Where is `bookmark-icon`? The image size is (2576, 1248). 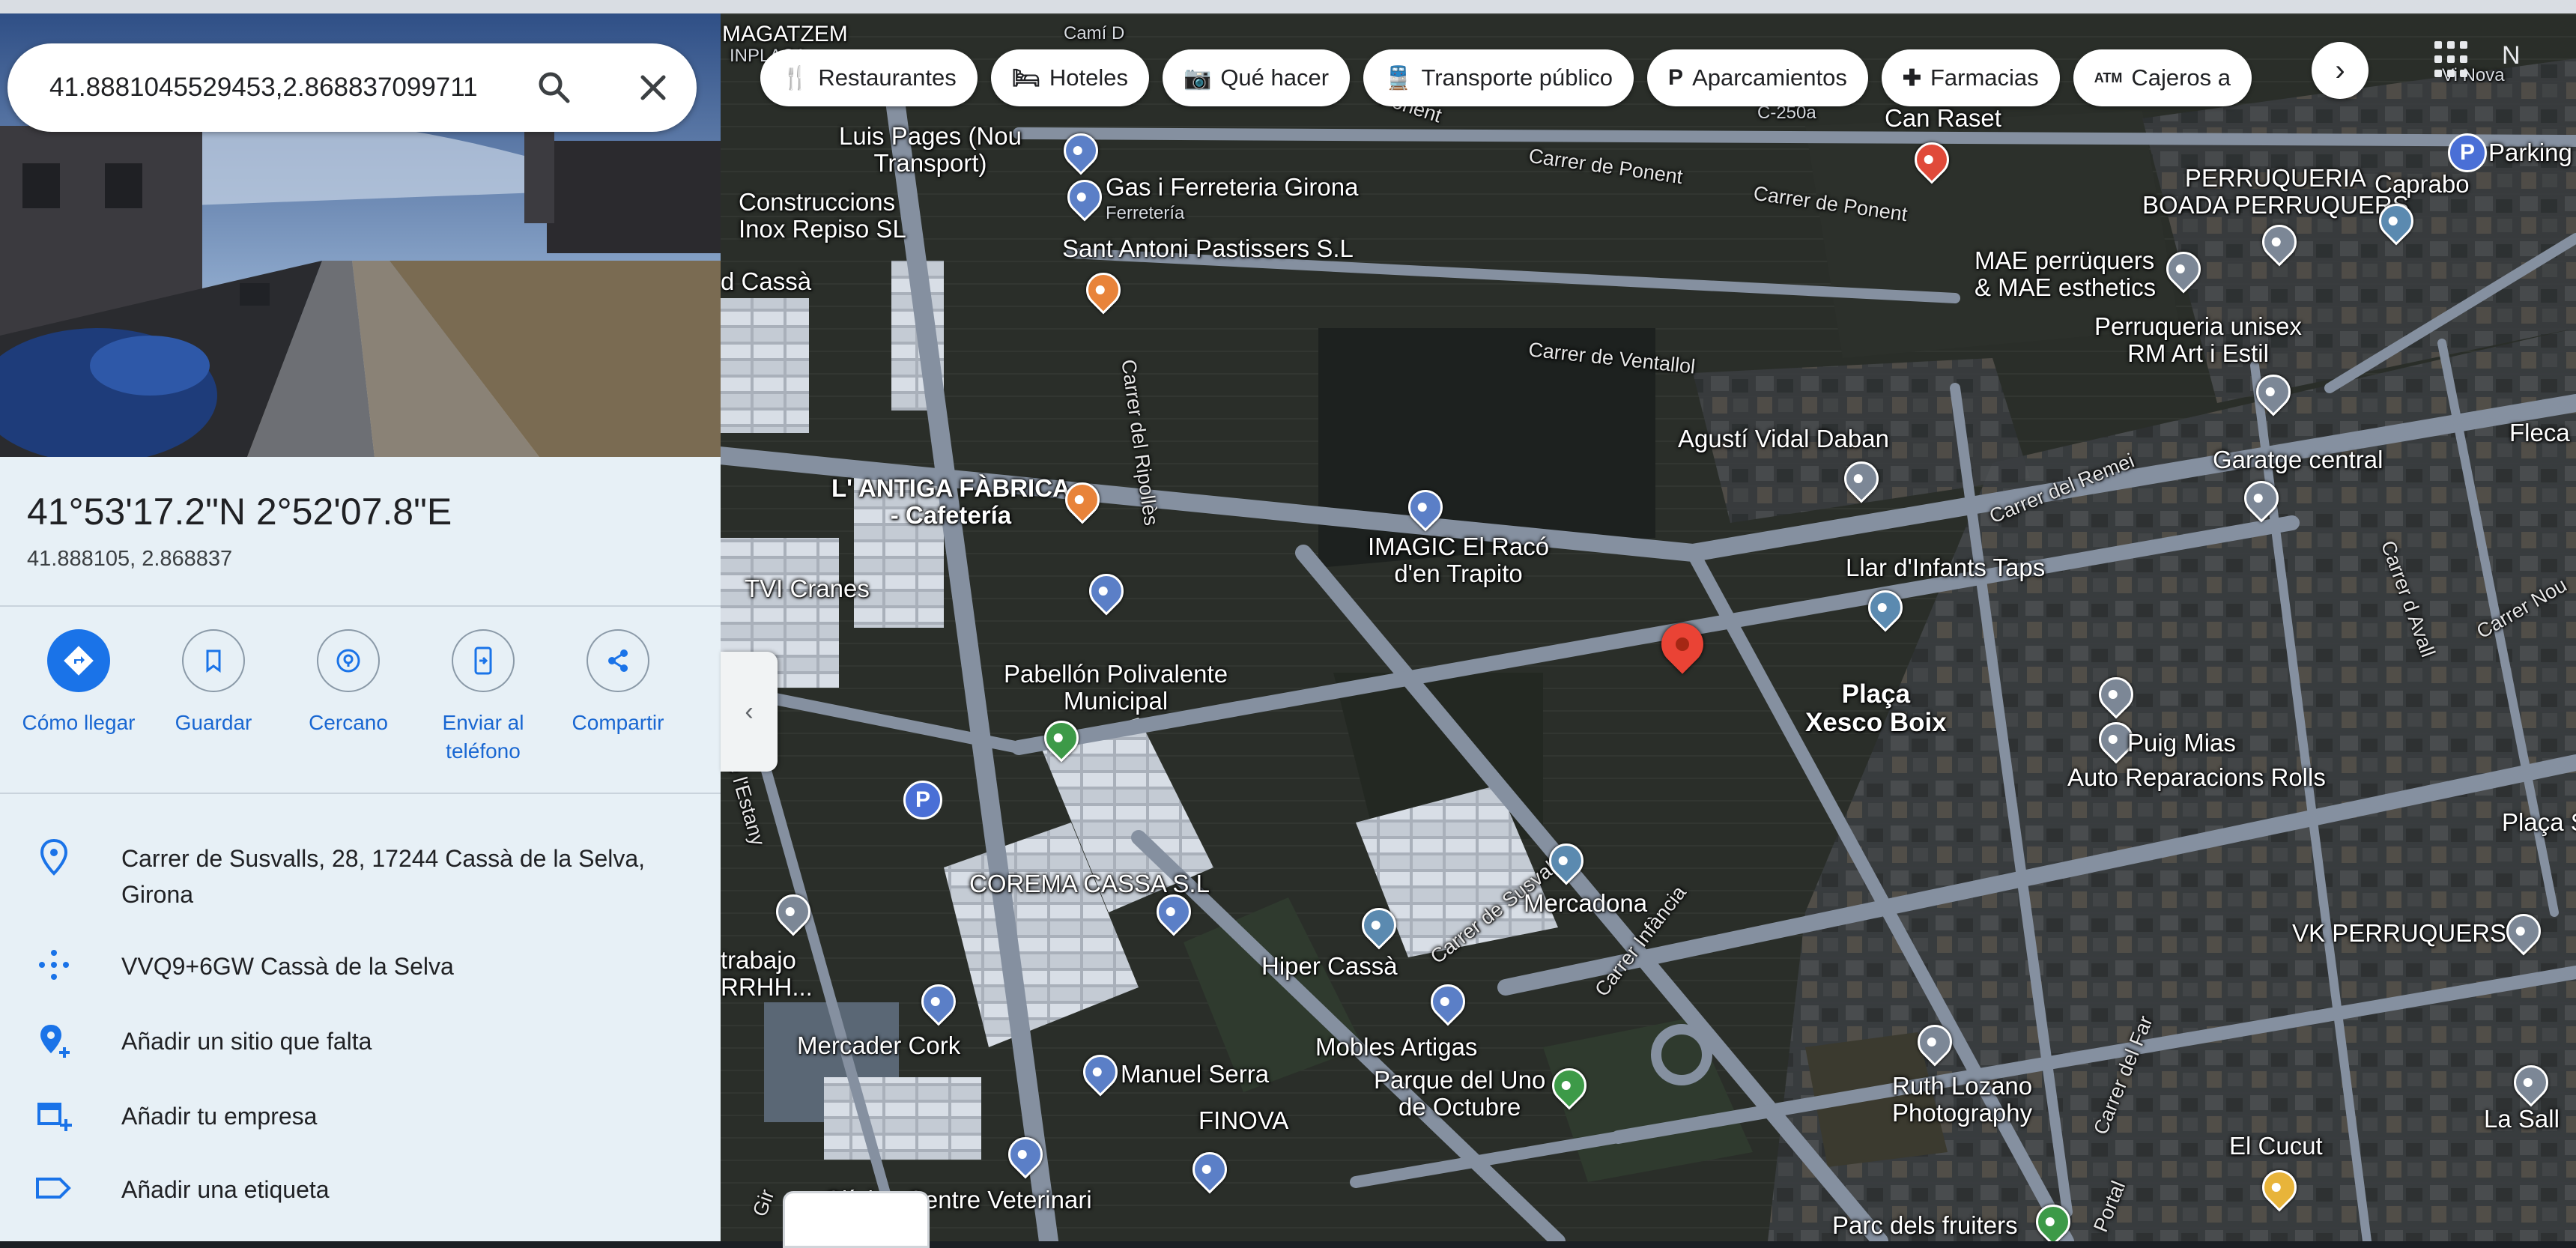
bookmark-icon is located at coordinates (213, 660).